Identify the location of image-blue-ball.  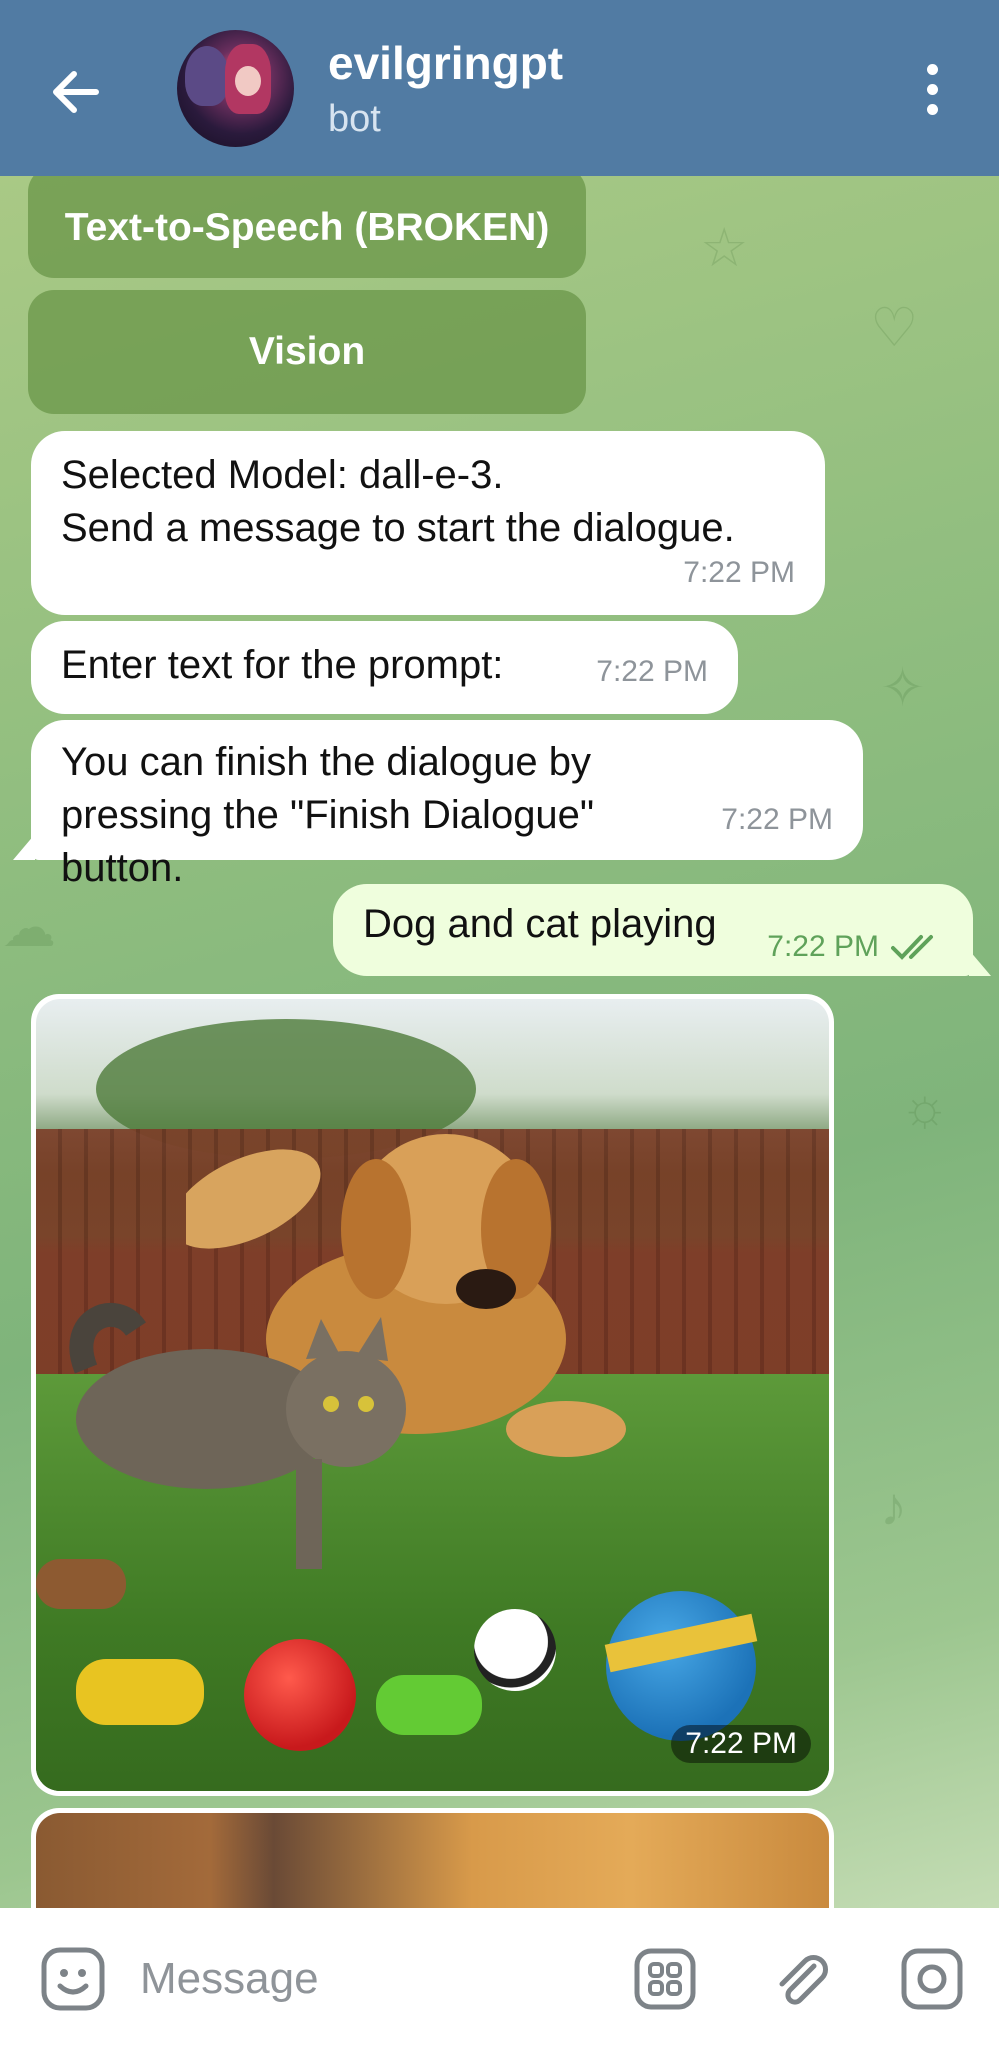
(681, 1666).